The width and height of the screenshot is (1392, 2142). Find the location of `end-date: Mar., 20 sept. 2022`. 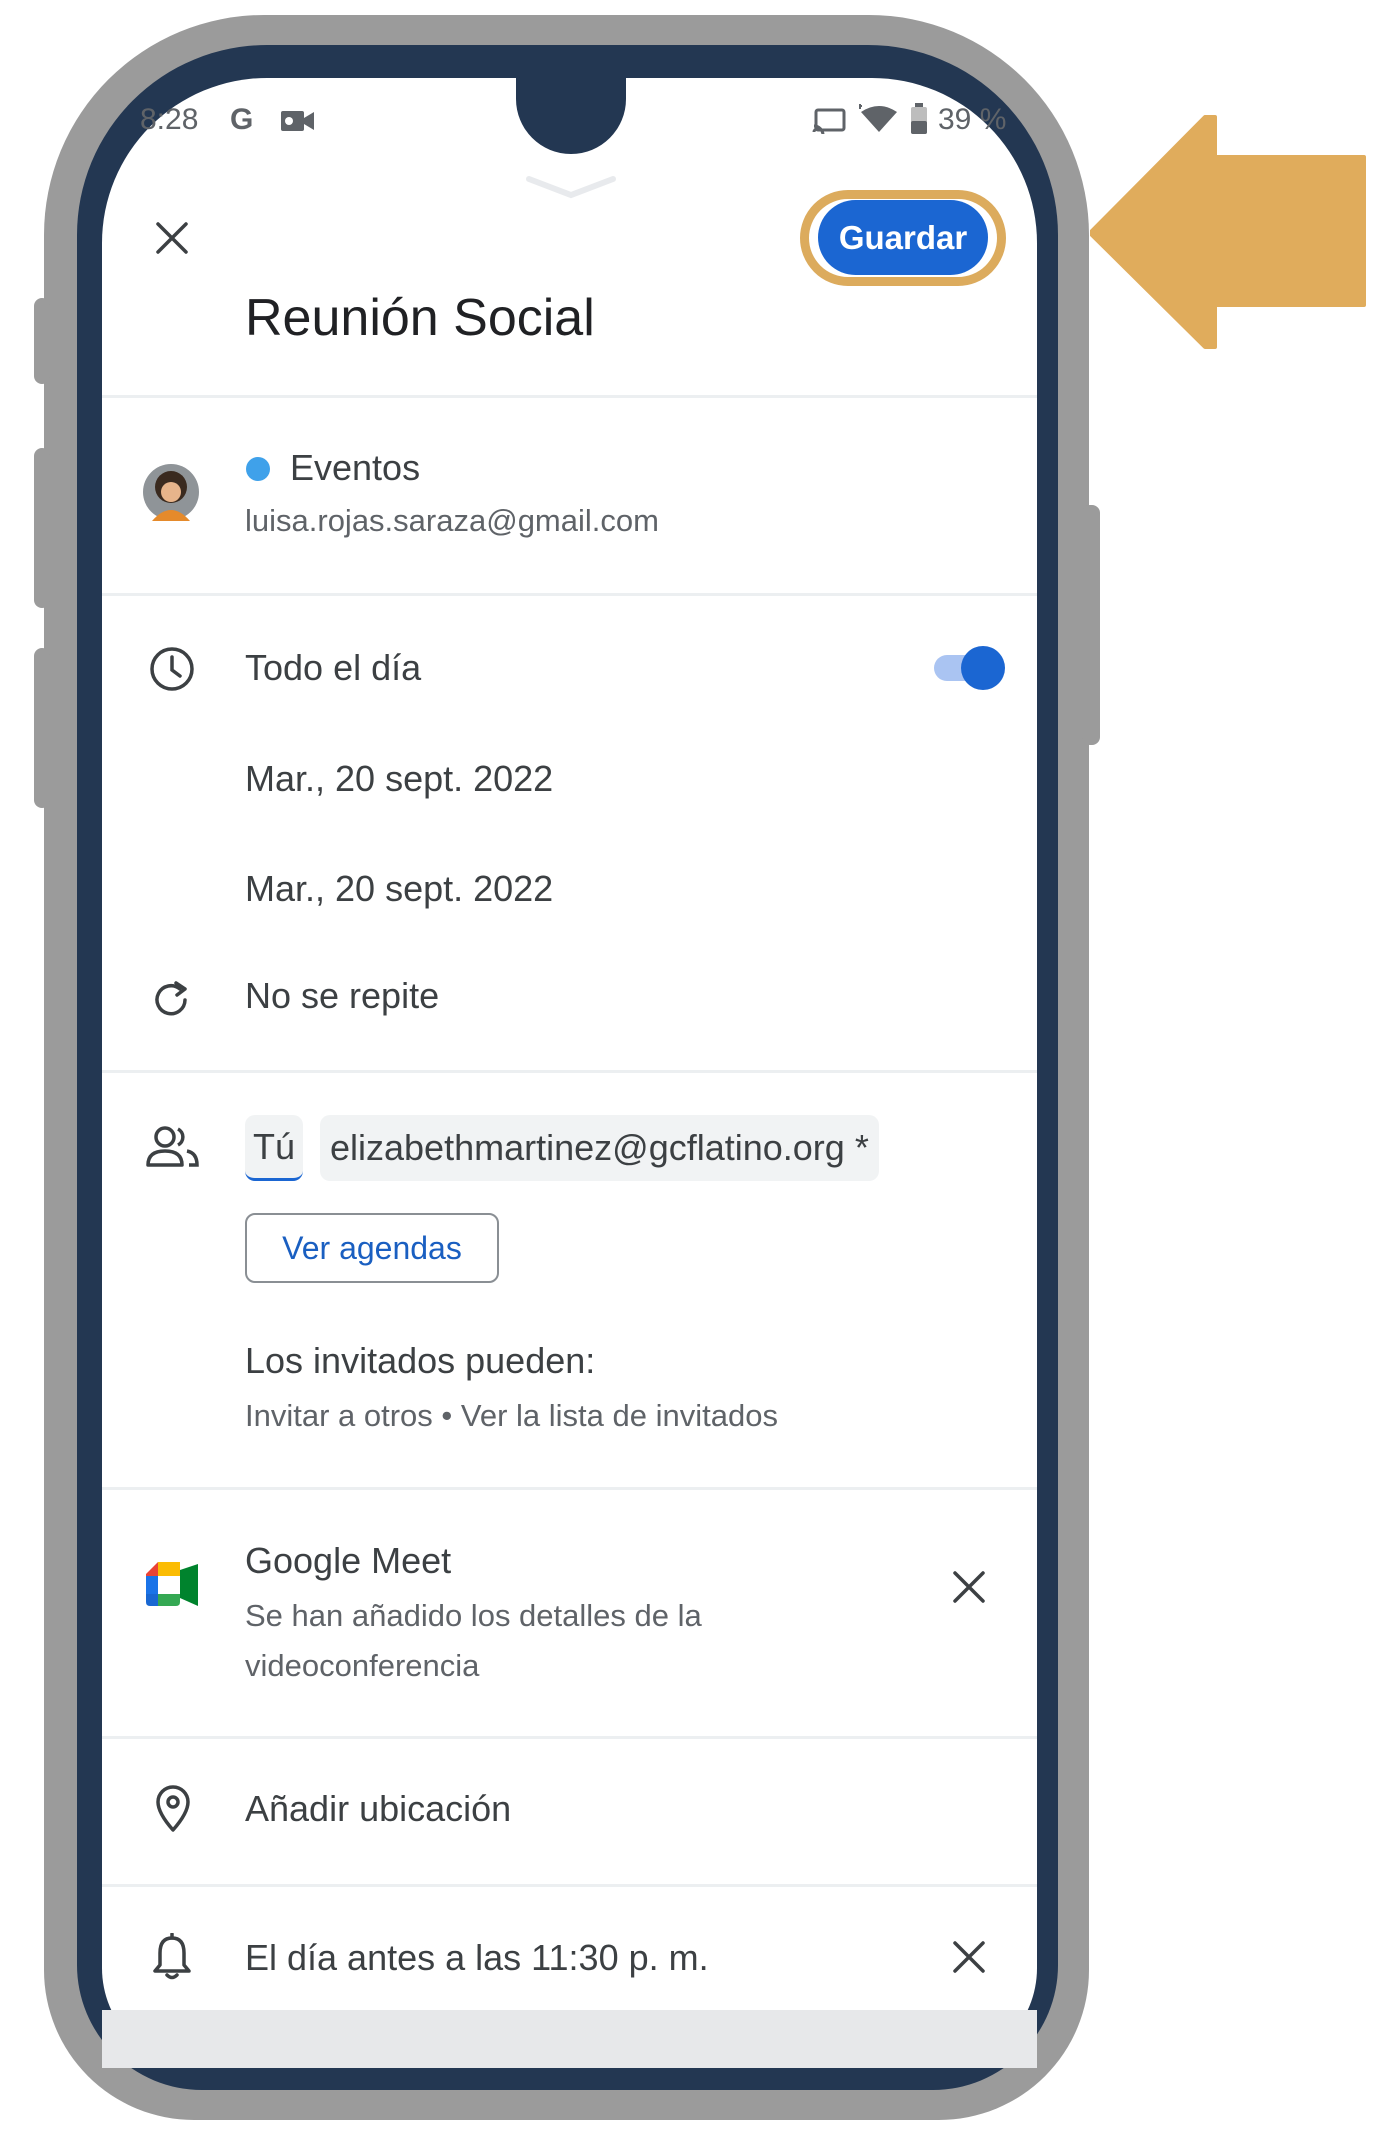

end-date: Mar., 20 sept. 2022 is located at coordinates (399, 889).